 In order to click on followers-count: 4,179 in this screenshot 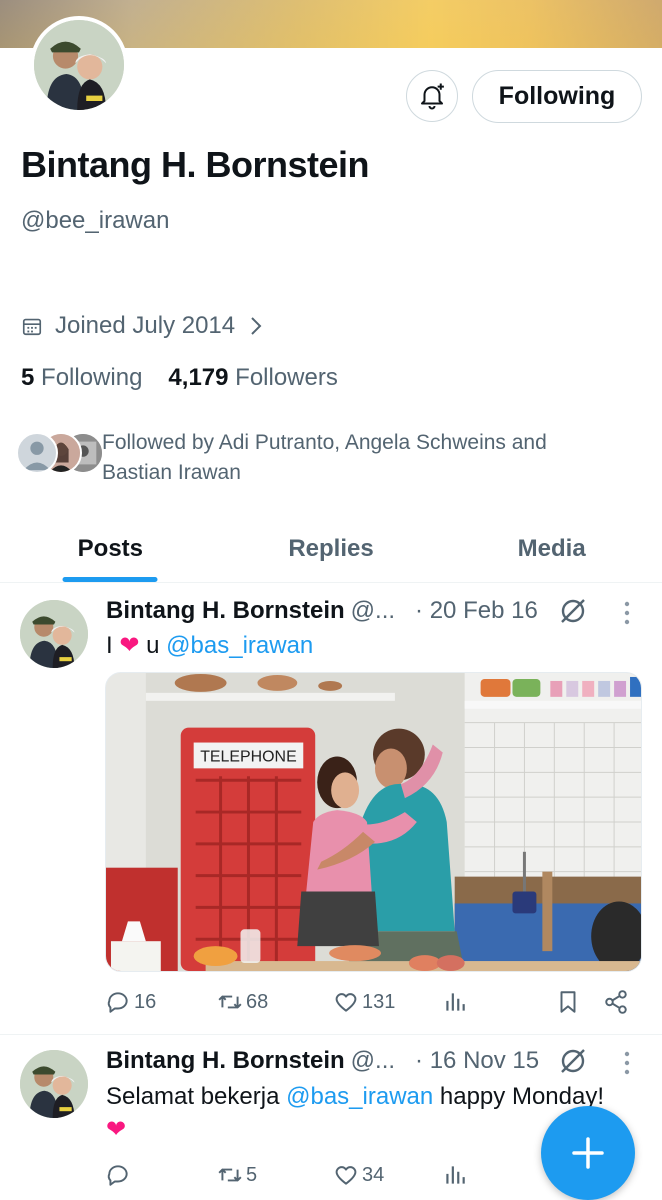, I will do `click(198, 377)`.